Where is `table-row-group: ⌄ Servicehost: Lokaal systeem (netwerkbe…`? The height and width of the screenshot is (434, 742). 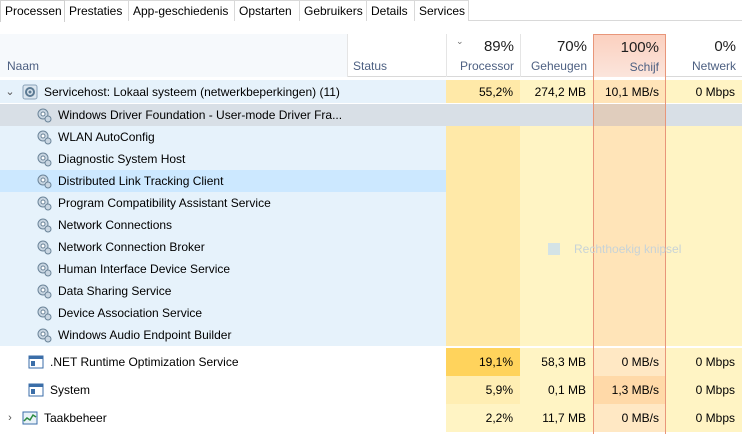 table-row-group: ⌄ Servicehost: Lokaal systeem (netwerkbe… is located at coordinates (371, 91).